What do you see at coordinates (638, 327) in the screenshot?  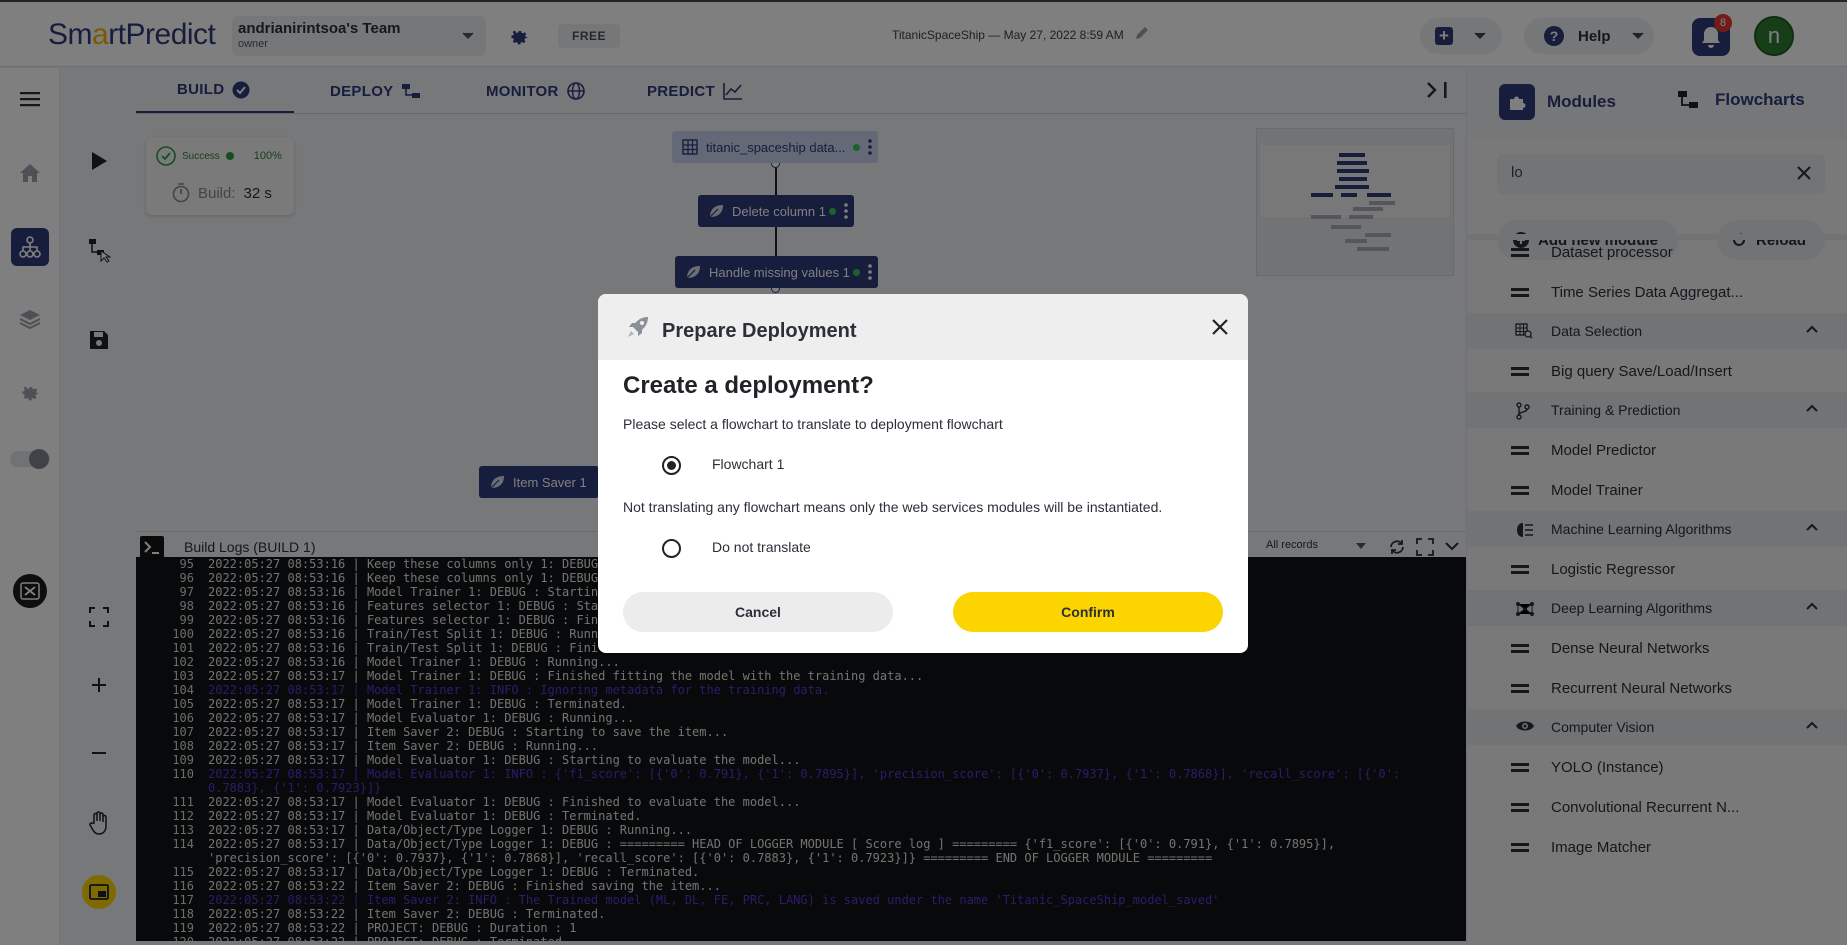 I see `rocket-icon` at bounding box center [638, 327].